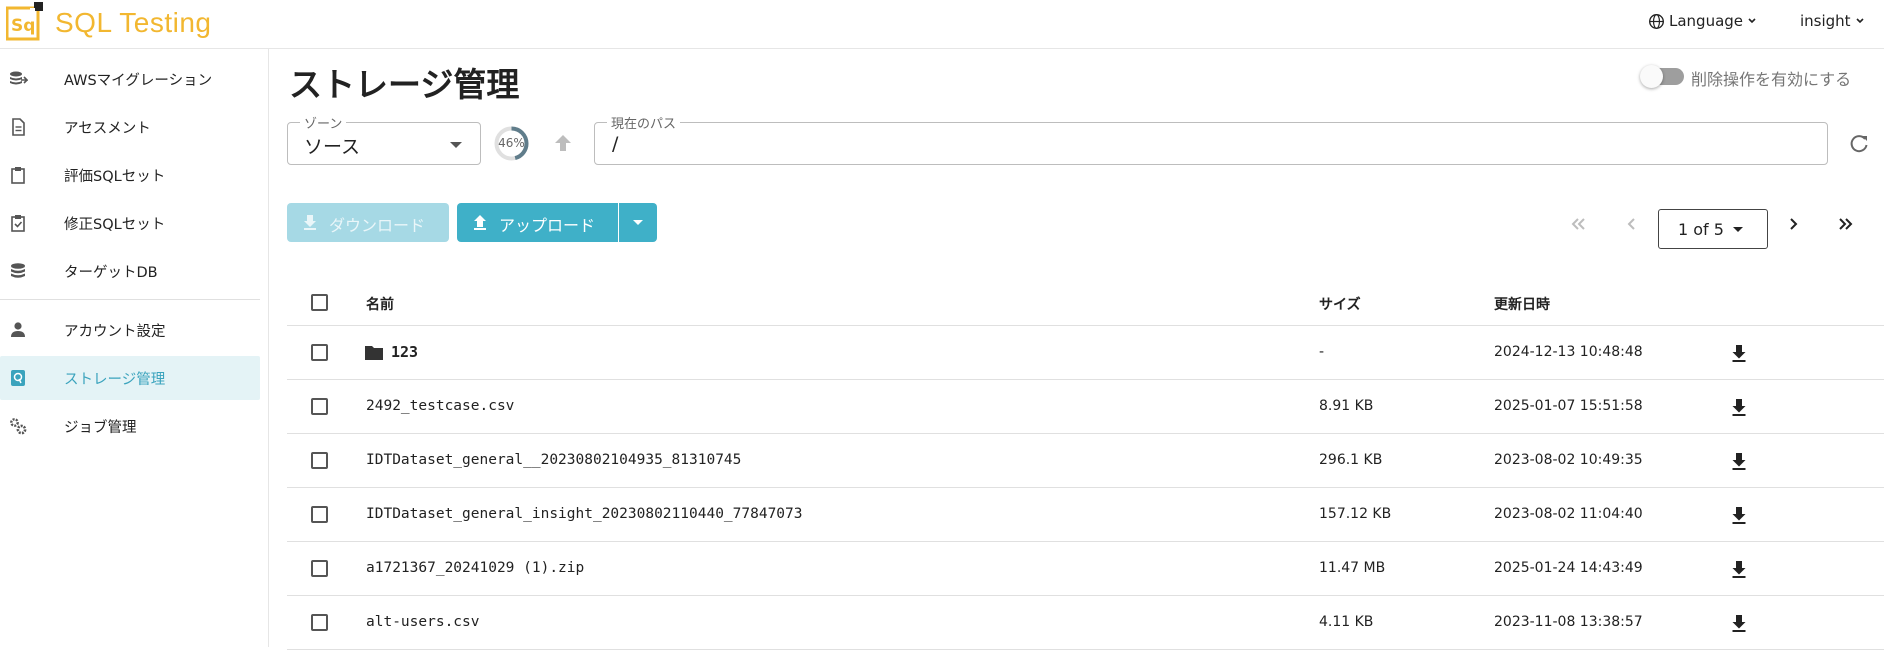  I want to click on file-name: a1721367_20241029 (1).zip, so click(475, 568).